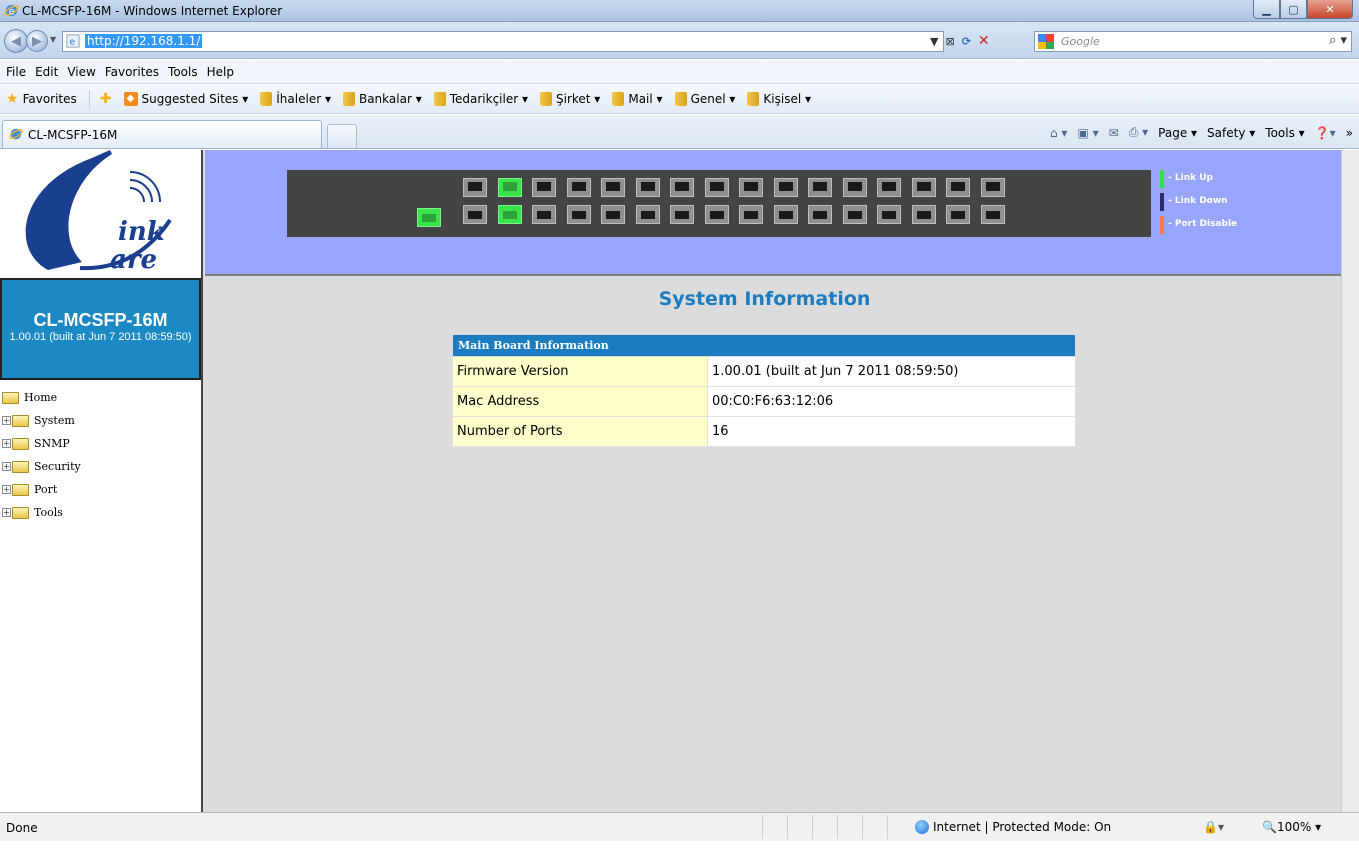  Describe the element at coordinates (40, 397) in the screenshot. I see `nav-item-home: Home` at that location.